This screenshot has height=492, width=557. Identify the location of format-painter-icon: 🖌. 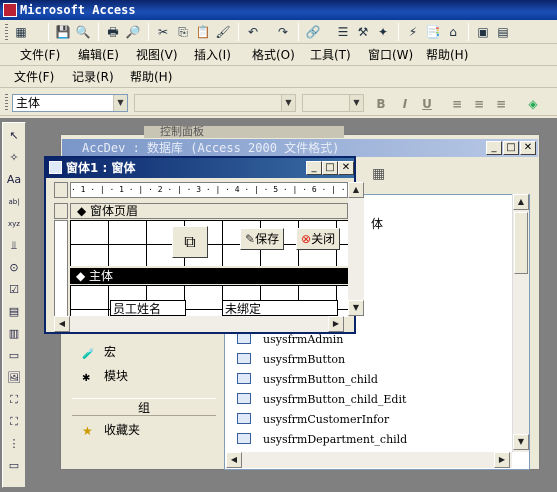
(223, 32).